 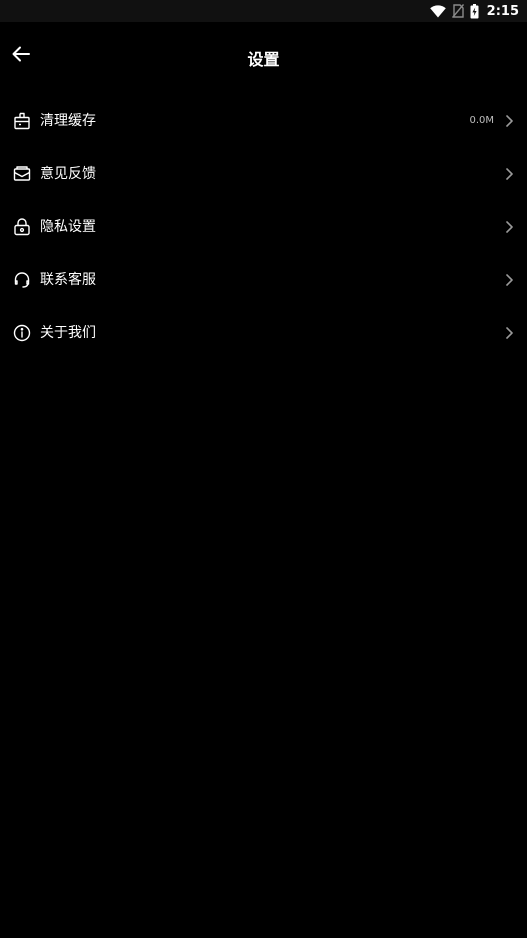 What do you see at coordinates (68, 280) in the screenshot?
I see `menu-item-label: 联系客服` at bounding box center [68, 280].